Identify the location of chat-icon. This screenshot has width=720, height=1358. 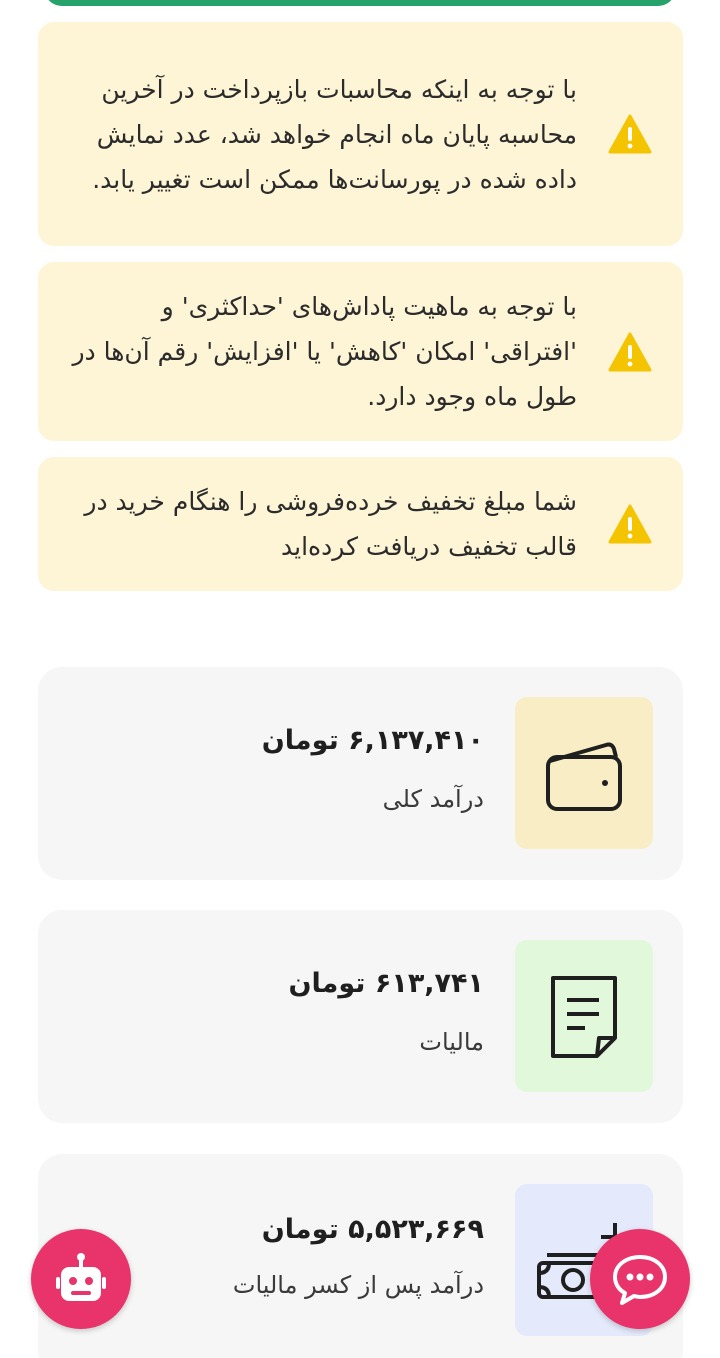
(640, 1280).